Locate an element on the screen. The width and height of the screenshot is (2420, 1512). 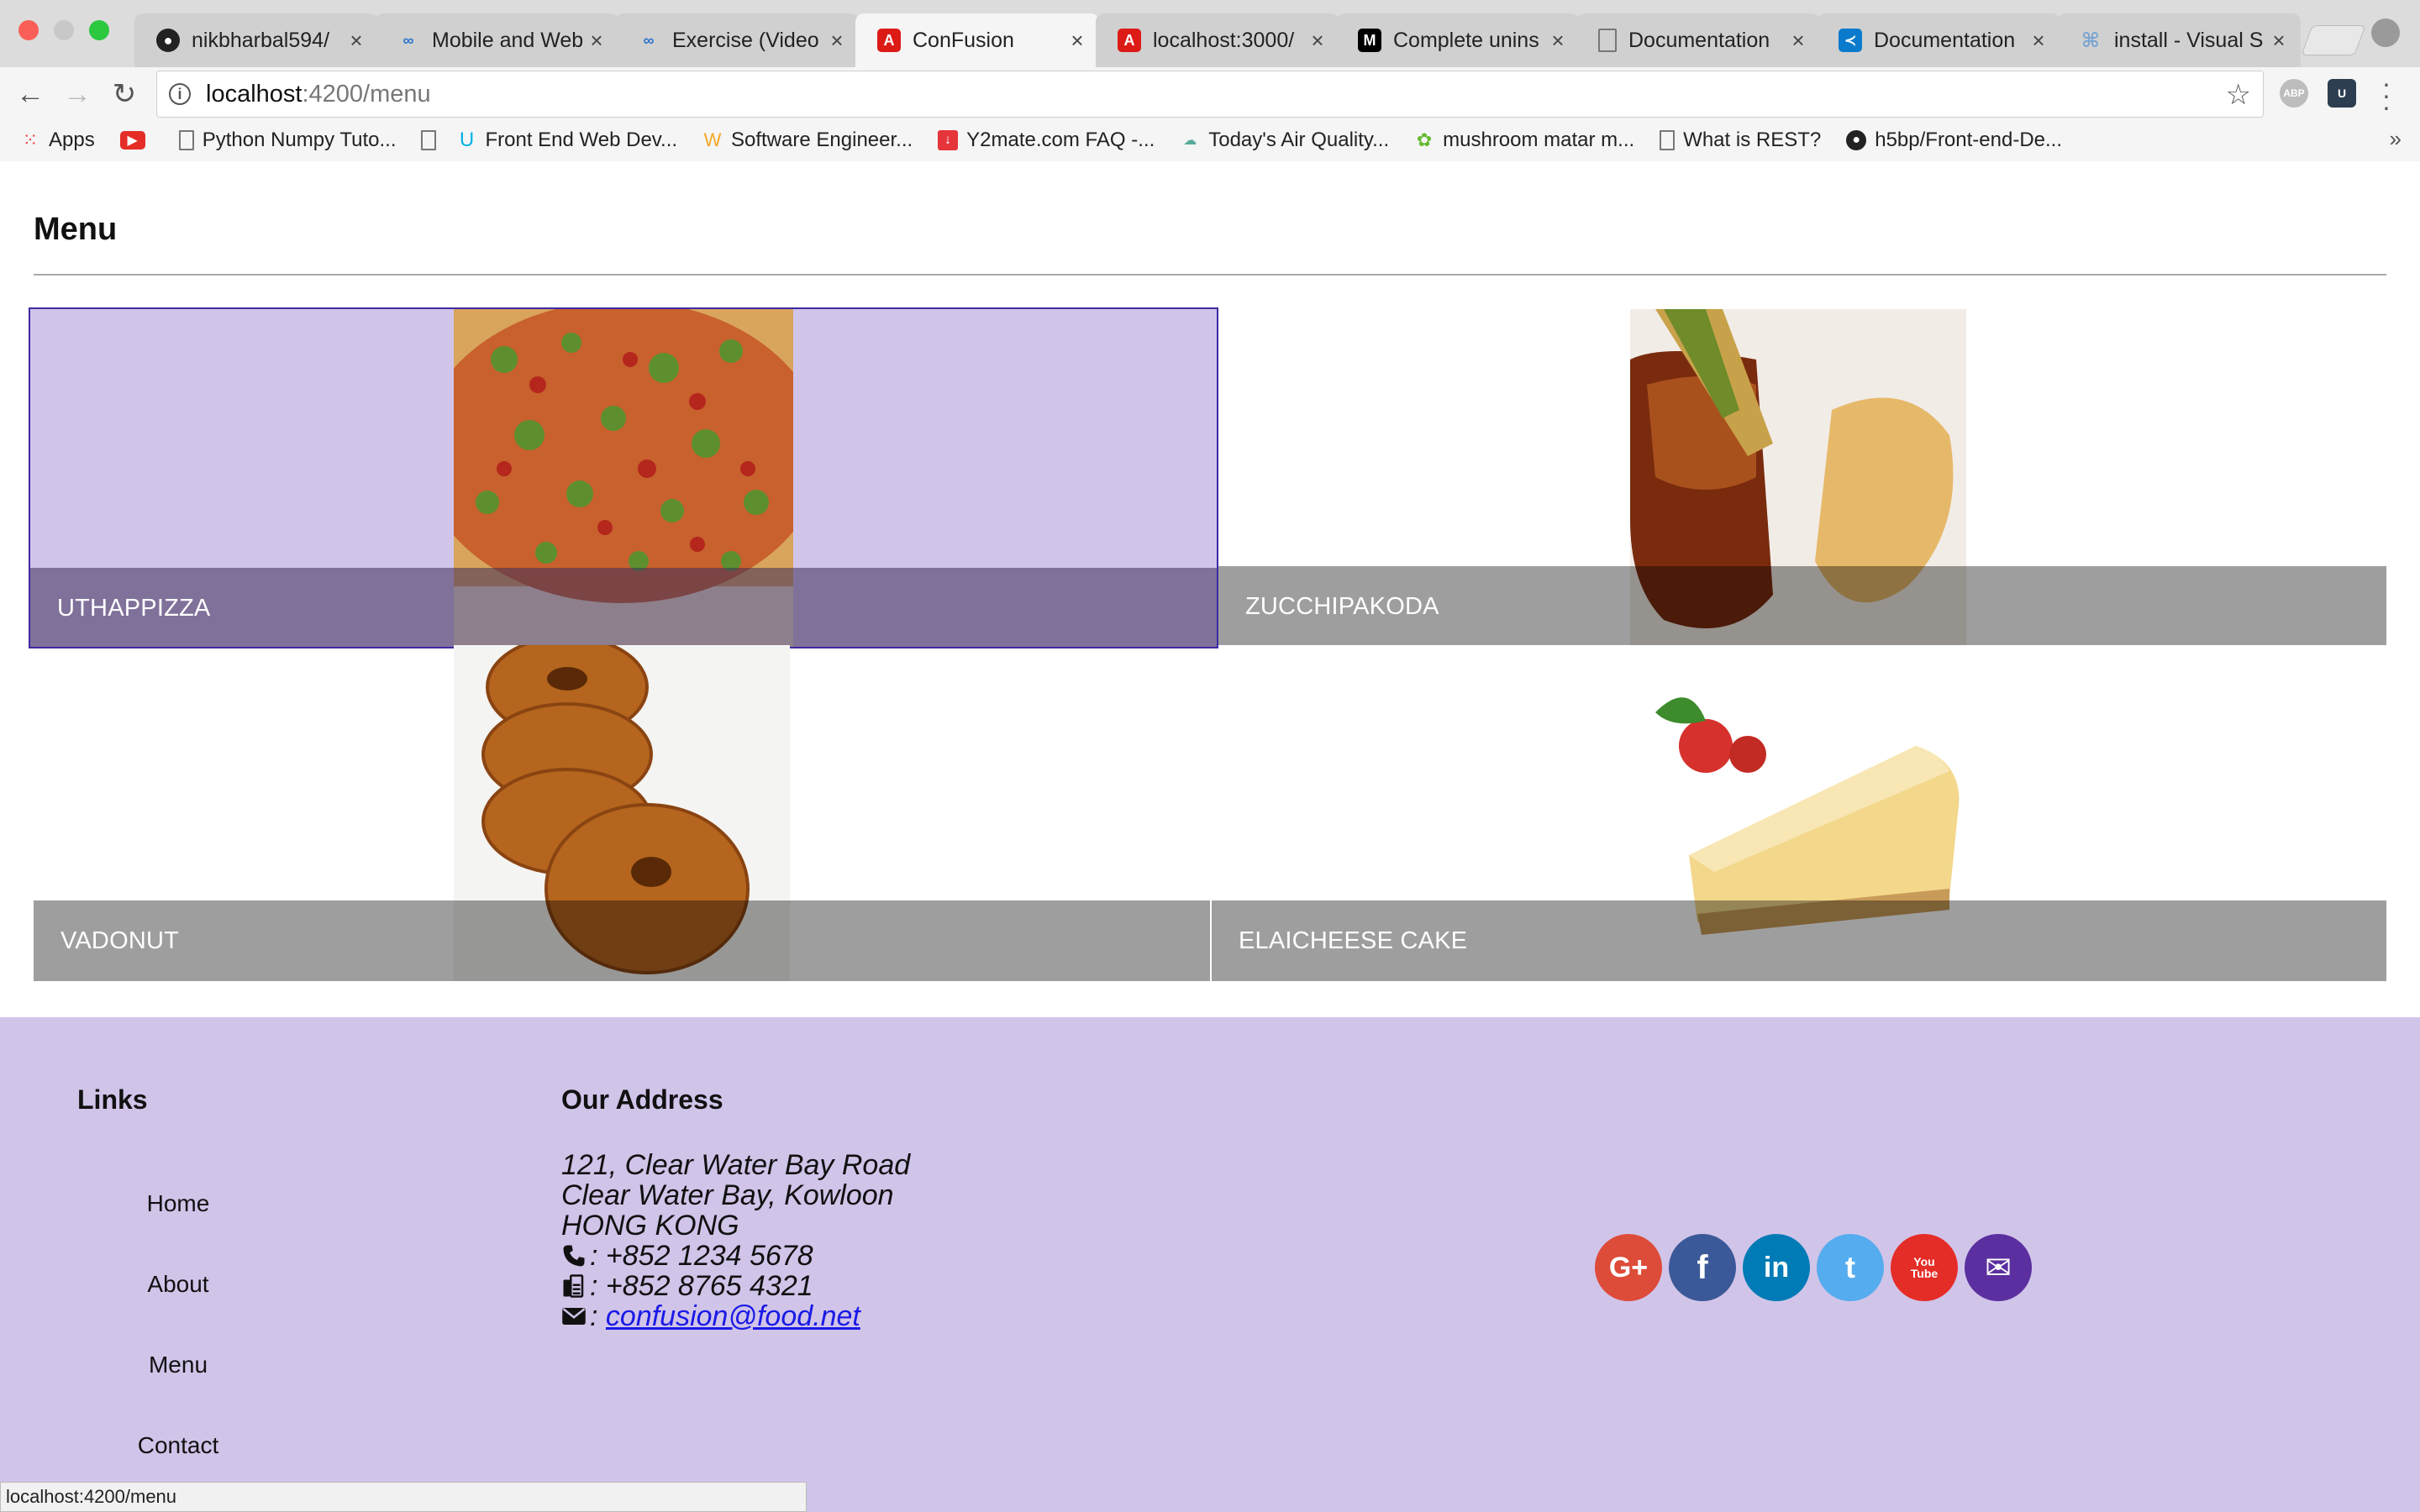
tab-0: ● nikbharbal594/ × is located at coordinates (256, 40).